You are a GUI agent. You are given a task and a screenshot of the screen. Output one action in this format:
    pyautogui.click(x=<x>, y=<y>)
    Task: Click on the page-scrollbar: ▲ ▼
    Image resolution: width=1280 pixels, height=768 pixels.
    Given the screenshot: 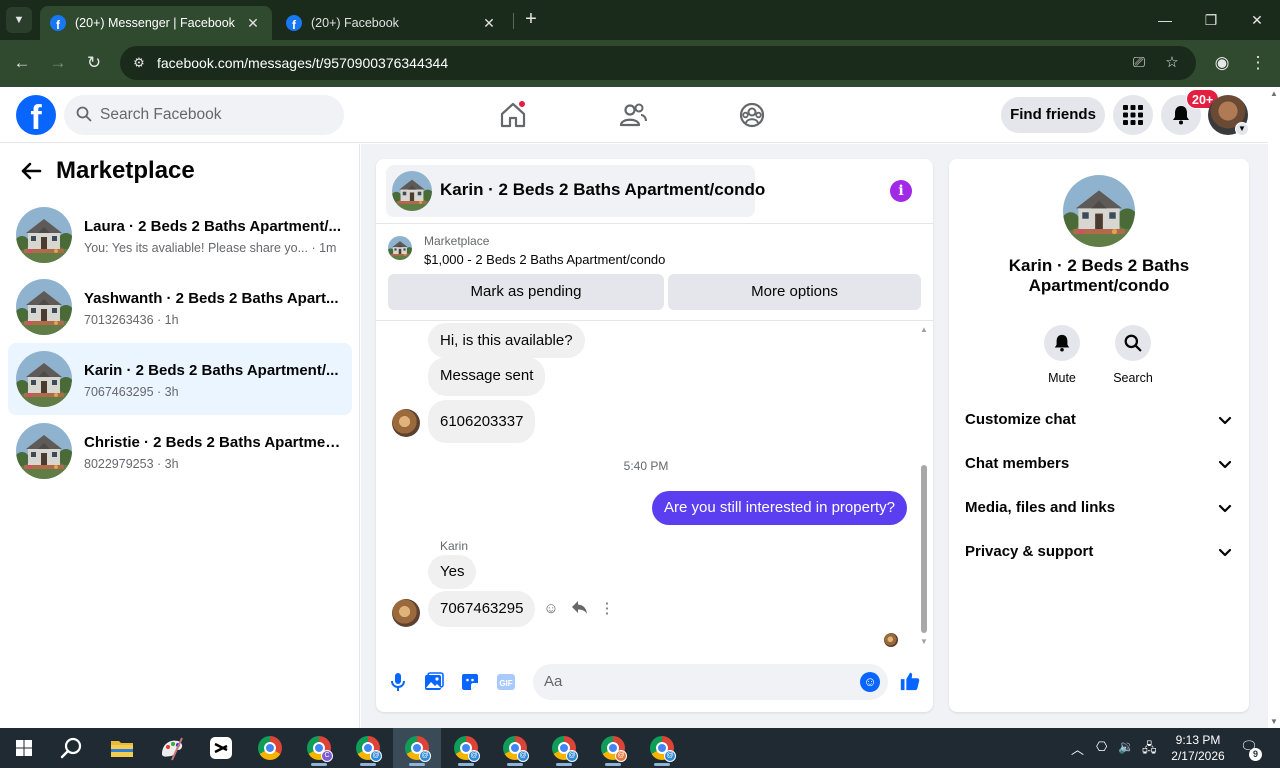 What is the action you would take?
    pyautogui.click(x=1274, y=407)
    